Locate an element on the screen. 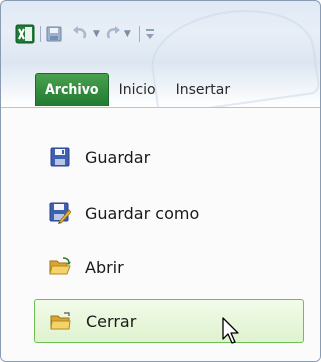  excel-logo-icon is located at coordinates (25, 34).